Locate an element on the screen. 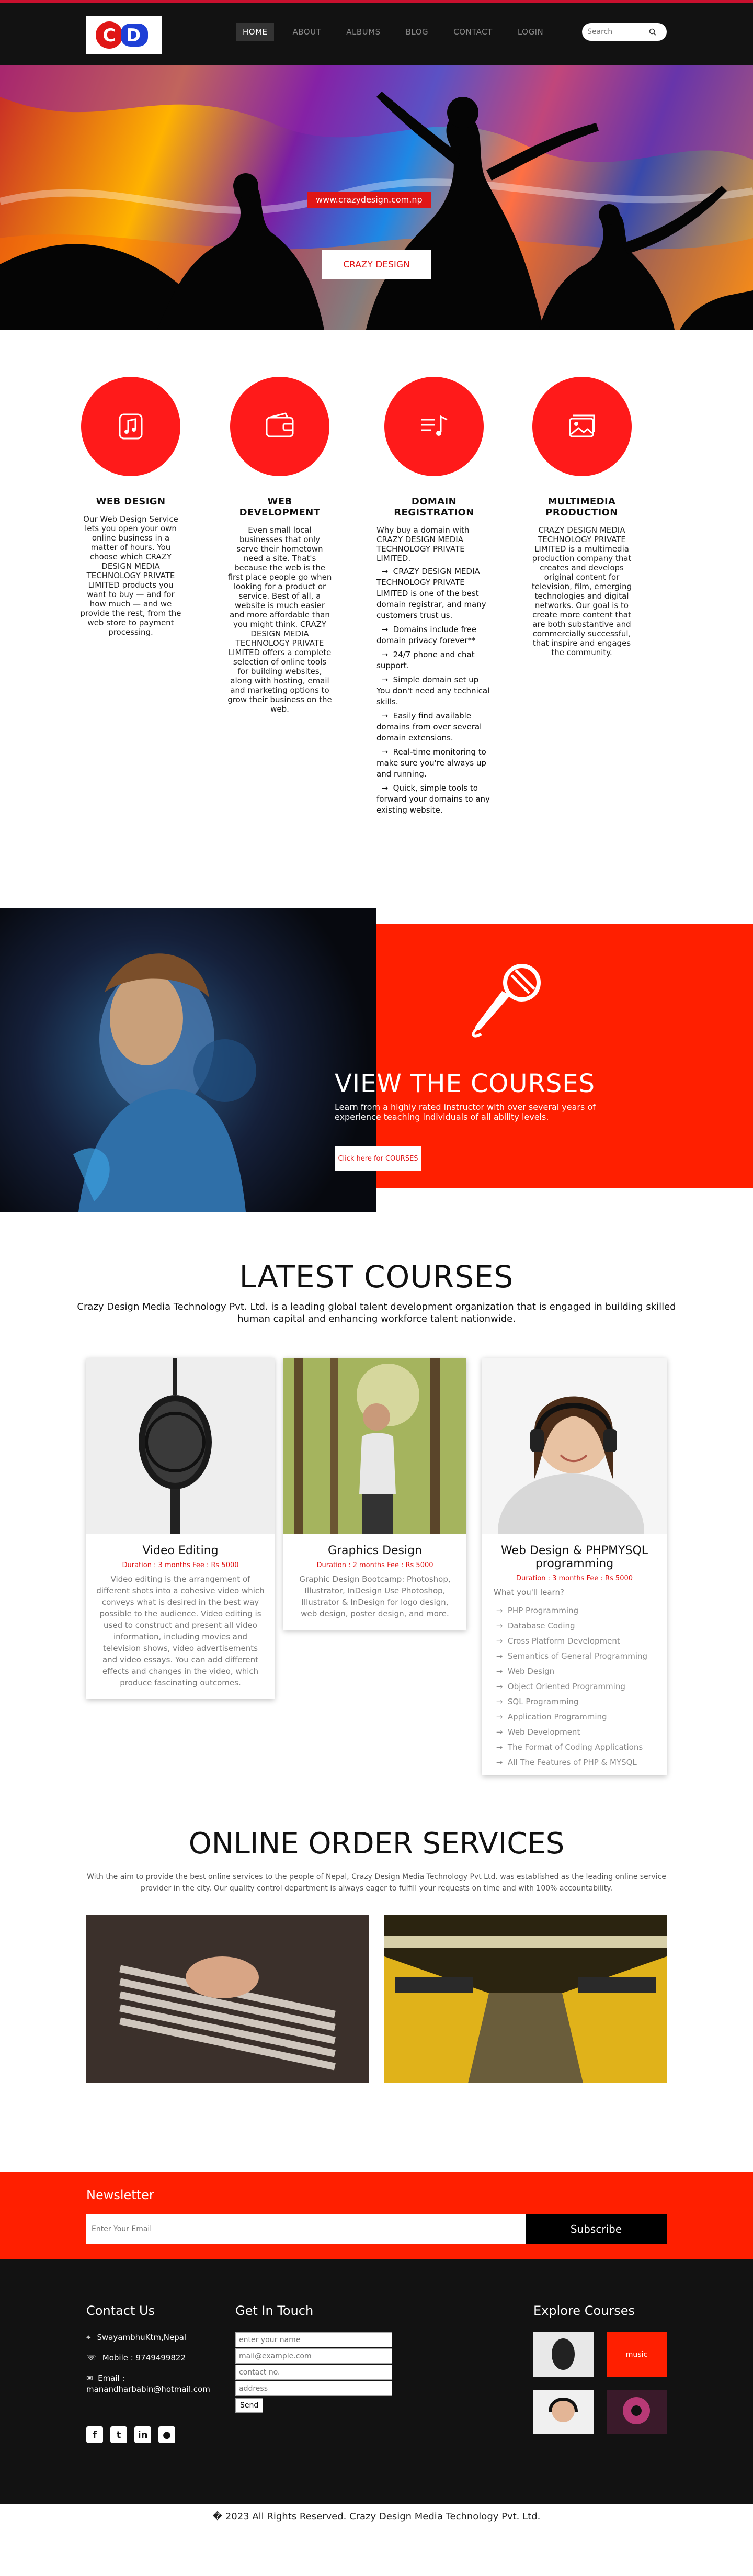 Image resolution: width=753 pixels, height=2576 pixels. service-title: DOMAIN REGISTRATION is located at coordinates (434, 507).